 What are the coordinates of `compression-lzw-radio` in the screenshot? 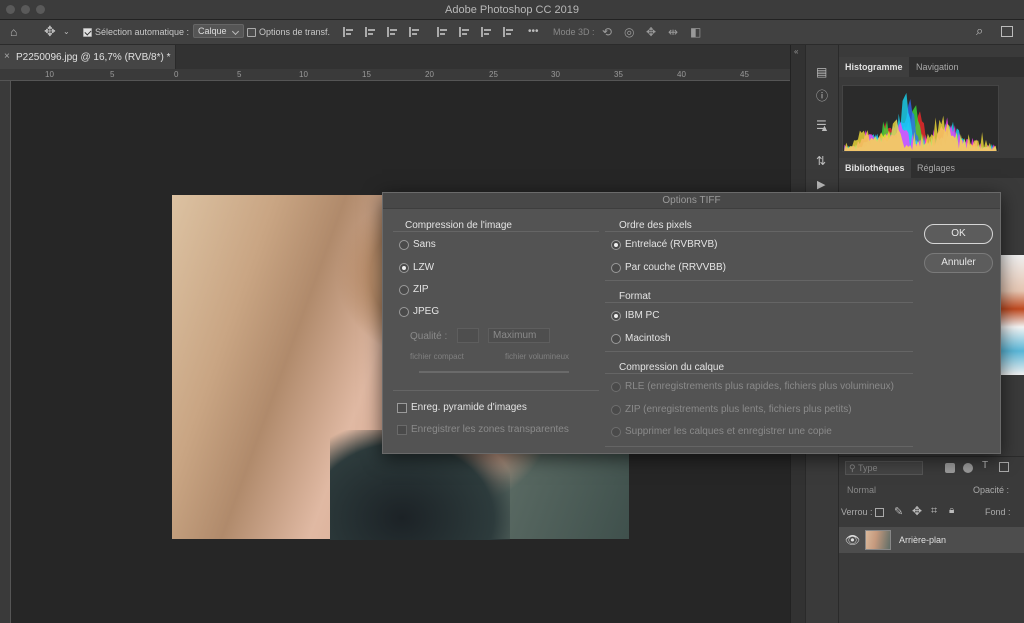 It's located at (404, 268).